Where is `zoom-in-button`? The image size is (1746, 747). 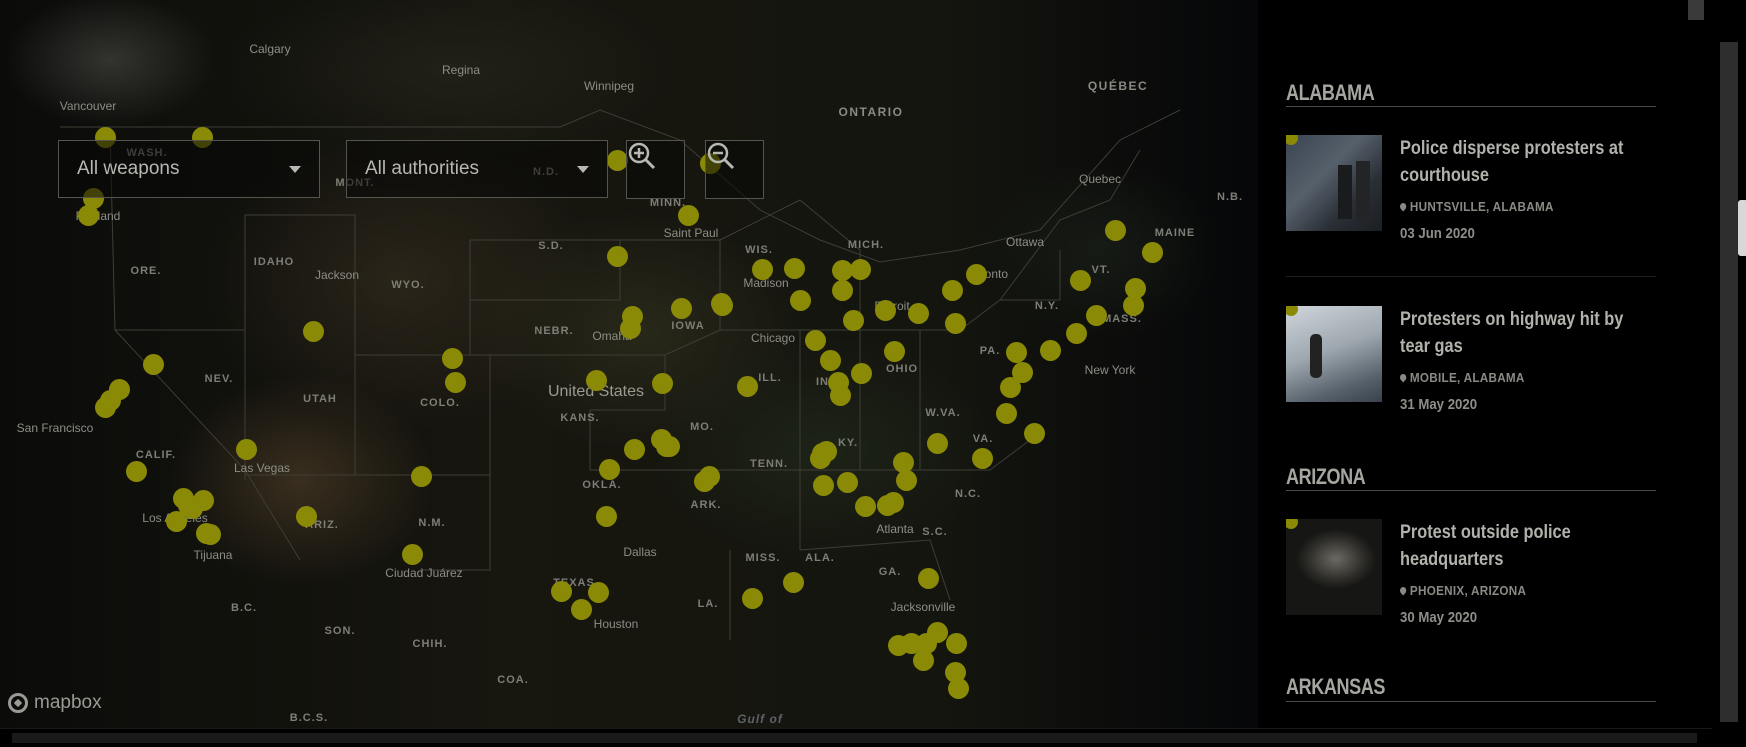 zoom-in-button is located at coordinates (655, 169).